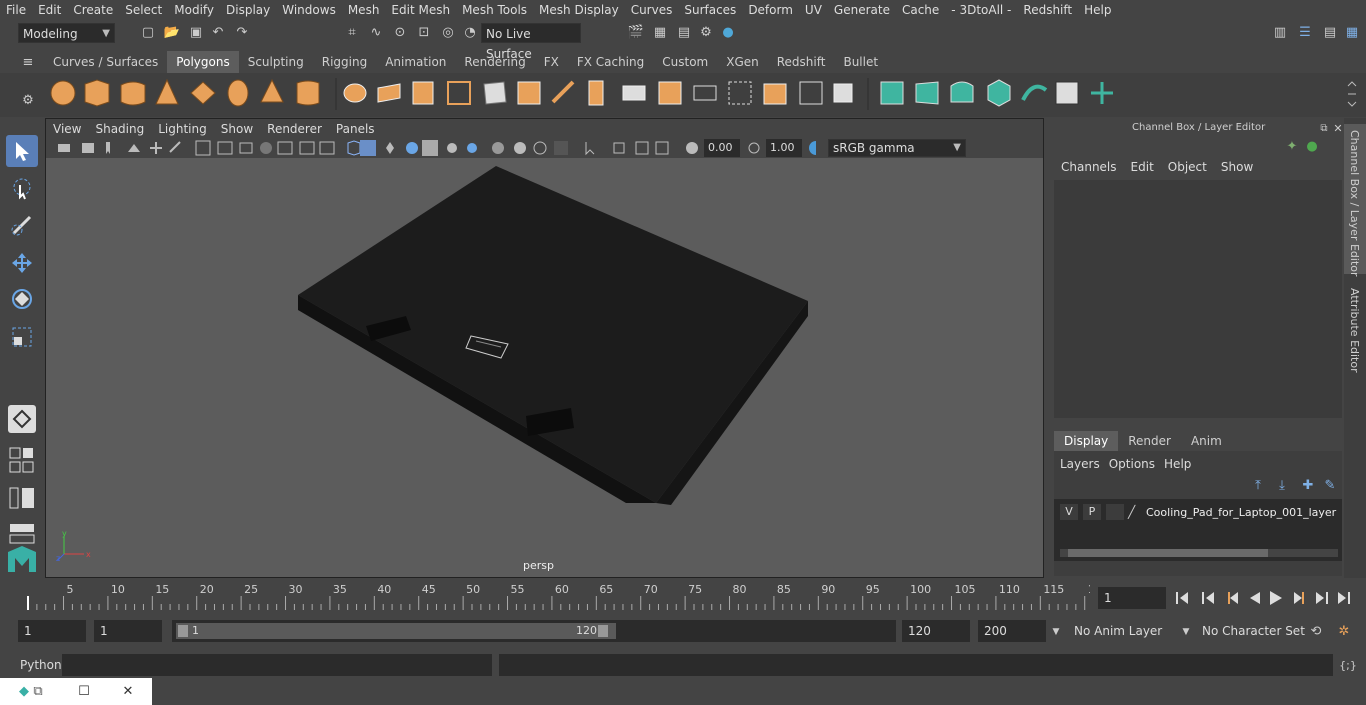  What do you see at coordinates (862, 10) in the screenshot?
I see `menu-generate: Generate` at bounding box center [862, 10].